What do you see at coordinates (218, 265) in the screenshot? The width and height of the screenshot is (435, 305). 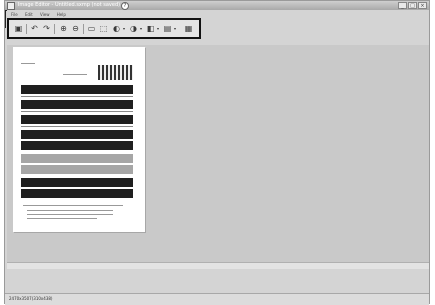 I see `horizontal-scrollbar` at bounding box center [218, 265].